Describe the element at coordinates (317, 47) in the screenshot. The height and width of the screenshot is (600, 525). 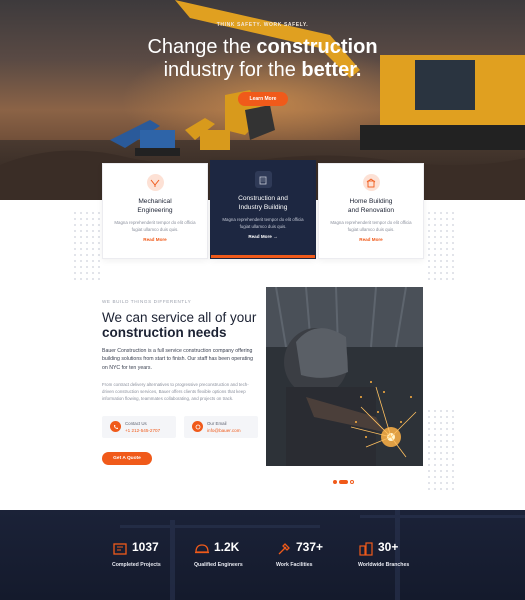
I see `headline-bold: construction` at that location.